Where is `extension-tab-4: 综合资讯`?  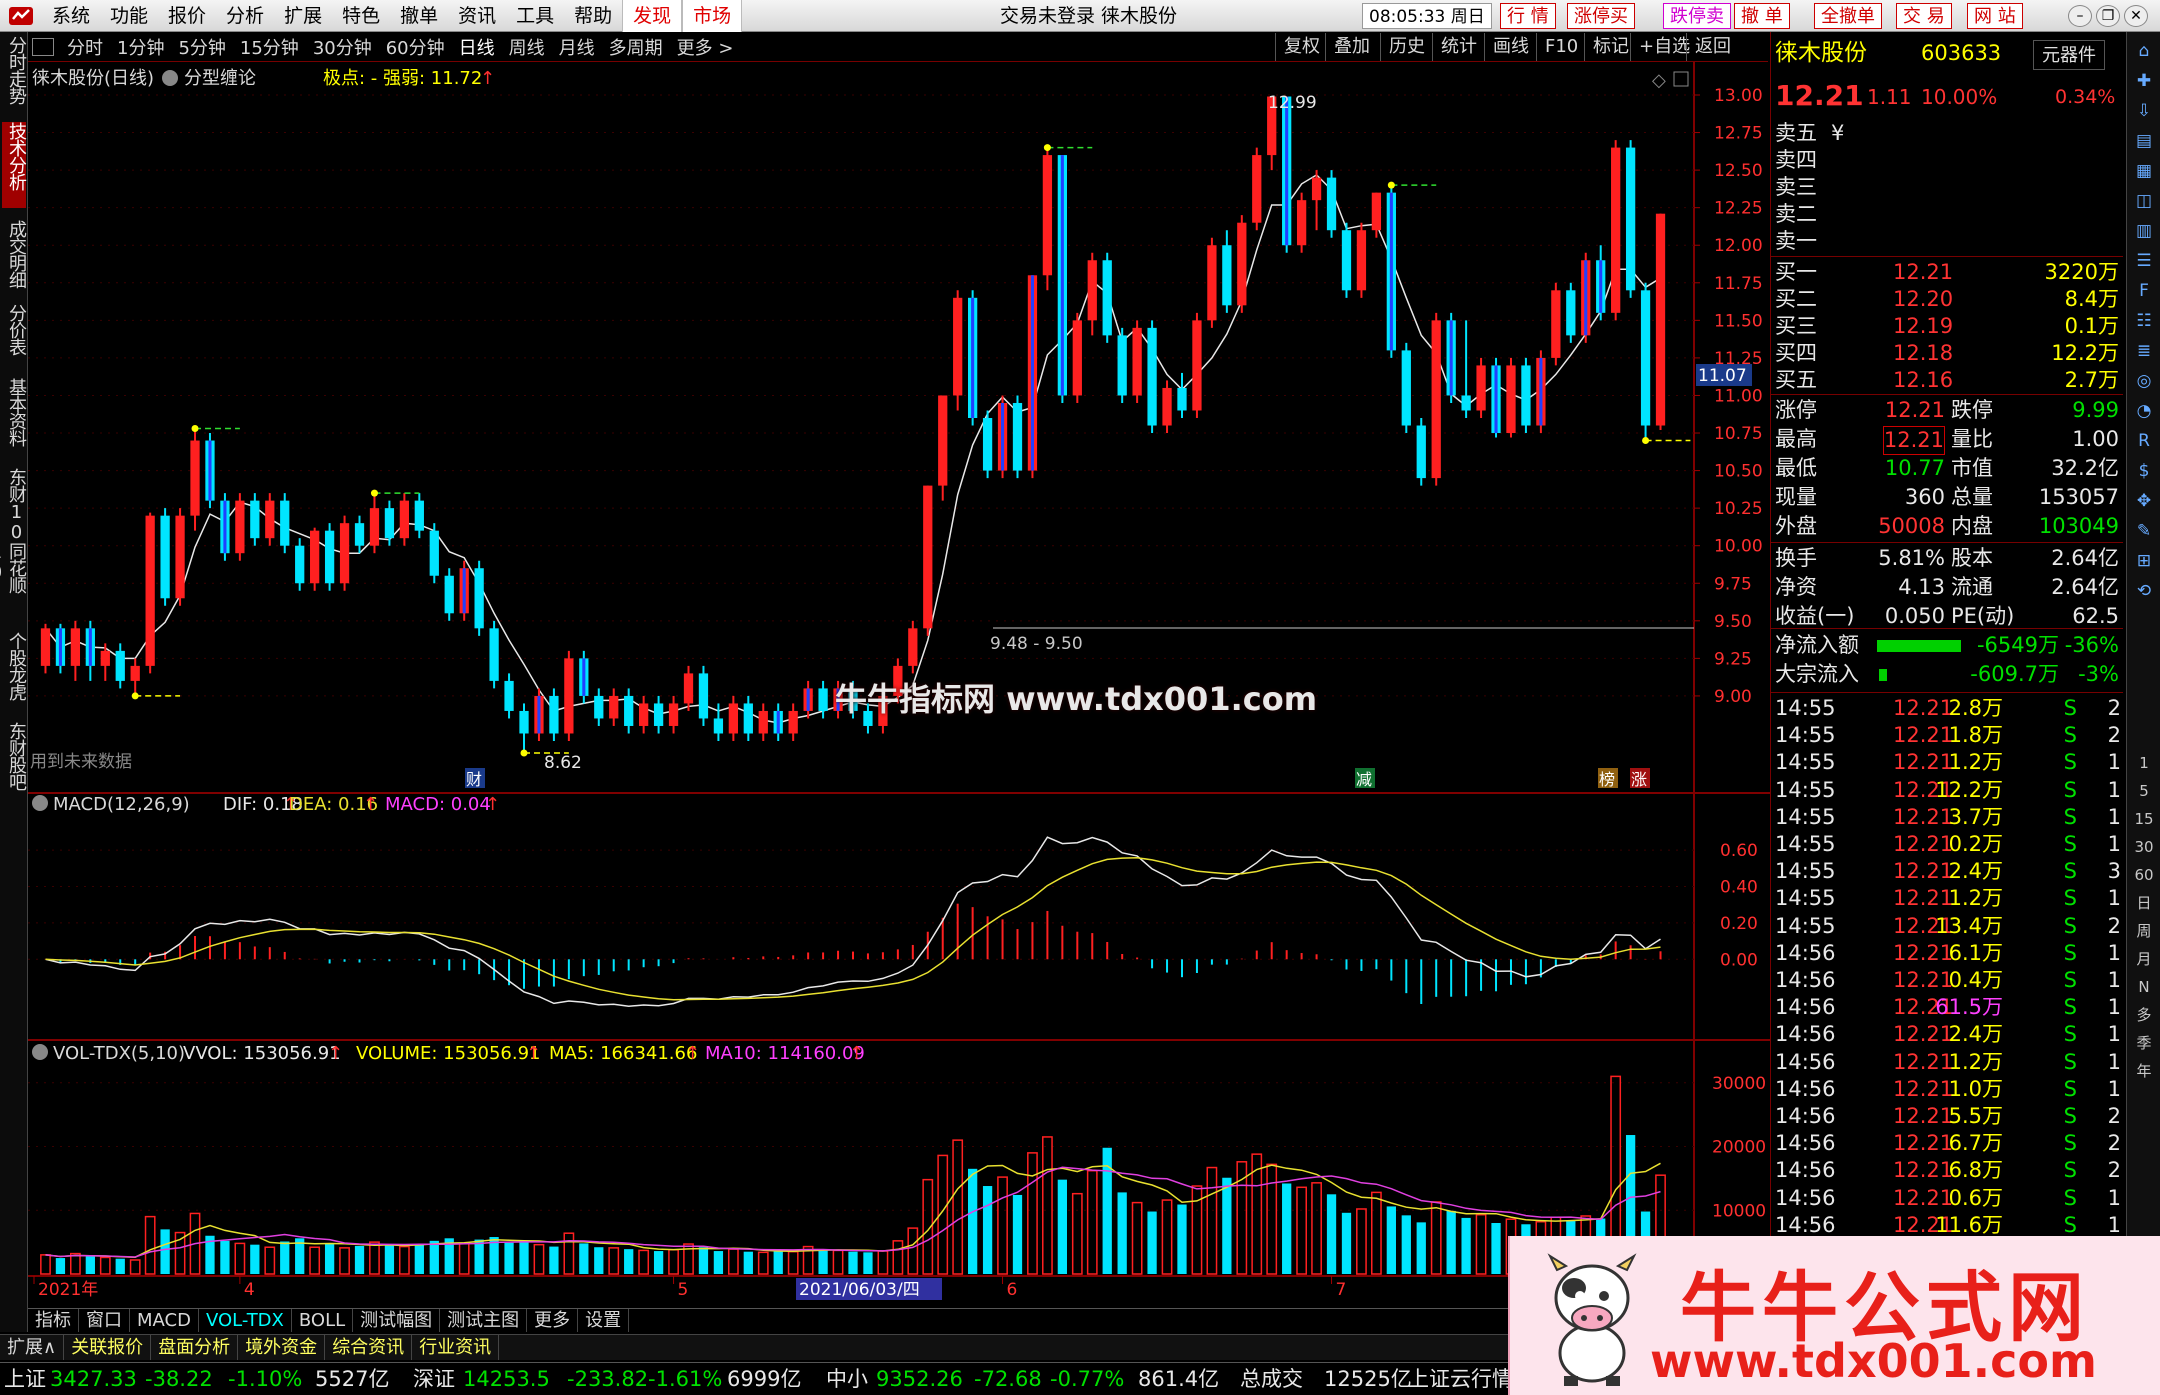 extension-tab-4: 综合资讯 is located at coordinates (369, 1347).